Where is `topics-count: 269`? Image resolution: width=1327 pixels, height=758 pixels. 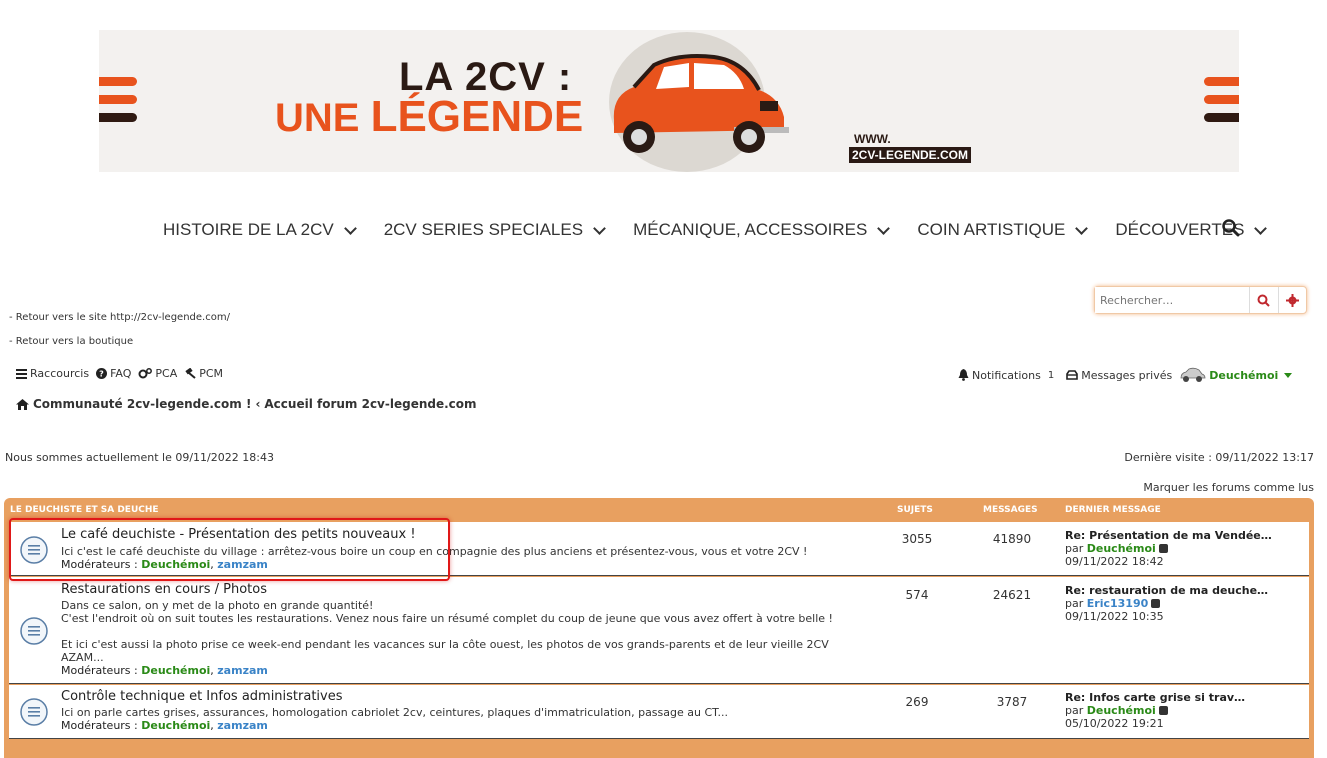 topics-count: 269 is located at coordinates (917, 702).